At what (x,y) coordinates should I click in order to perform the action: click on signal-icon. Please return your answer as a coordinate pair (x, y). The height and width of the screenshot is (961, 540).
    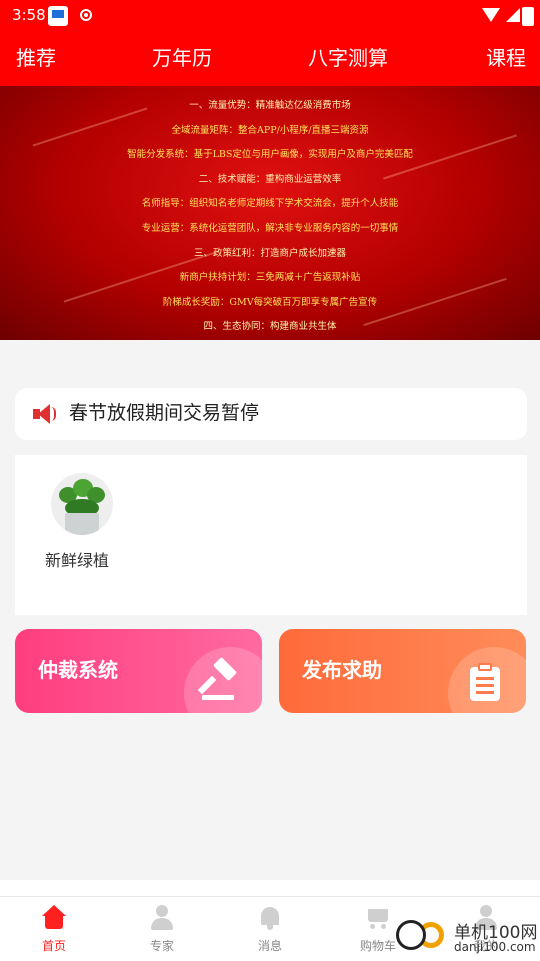
    Looking at the image, I should click on (513, 15).